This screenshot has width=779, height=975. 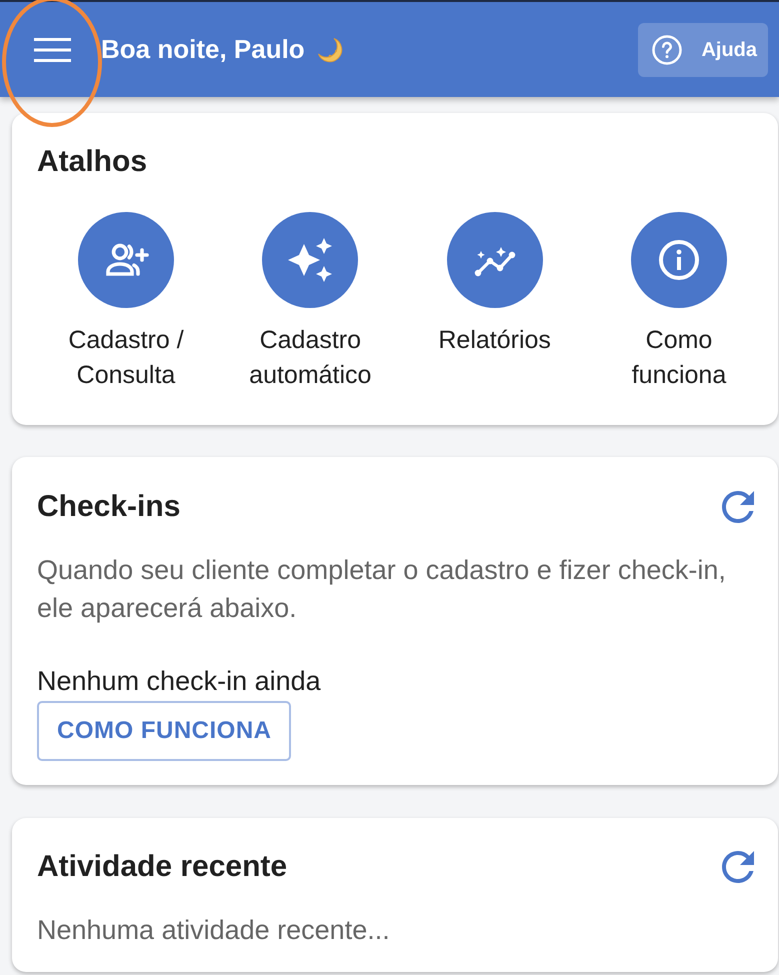 I want to click on card-title: Atividade recente, so click(x=162, y=867).